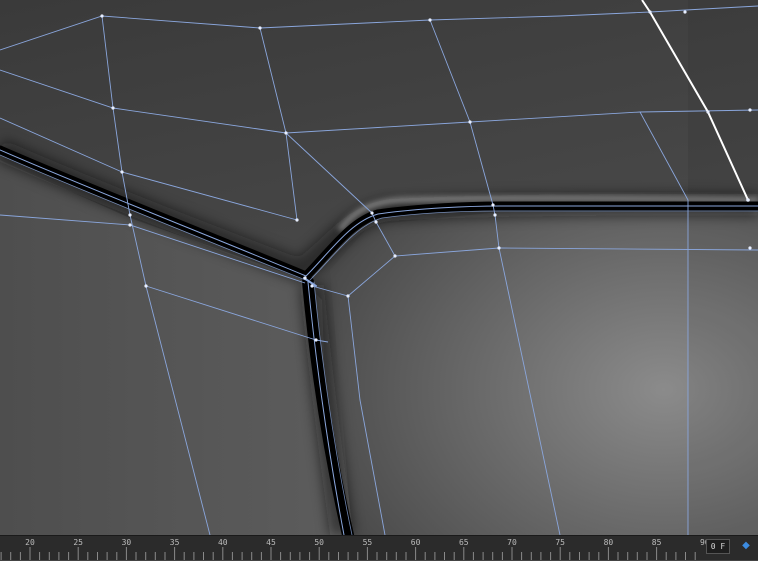  What do you see at coordinates (608, 542) in the screenshot?
I see `timeline-tick-label: 80` at bounding box center [608, 542].